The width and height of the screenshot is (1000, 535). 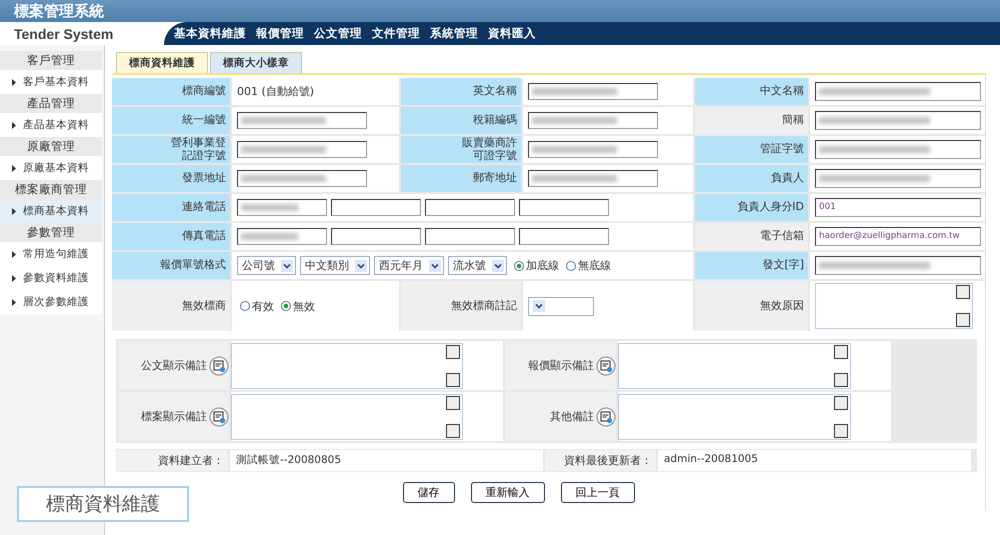 I want to click on field-label: 無效標商, so click(x=171, y=306).